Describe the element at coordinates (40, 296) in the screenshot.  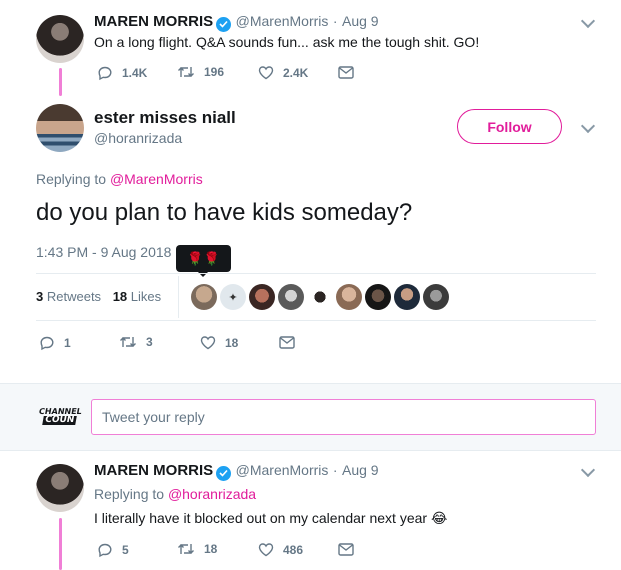
I see `retweet-total: 3` at that location.